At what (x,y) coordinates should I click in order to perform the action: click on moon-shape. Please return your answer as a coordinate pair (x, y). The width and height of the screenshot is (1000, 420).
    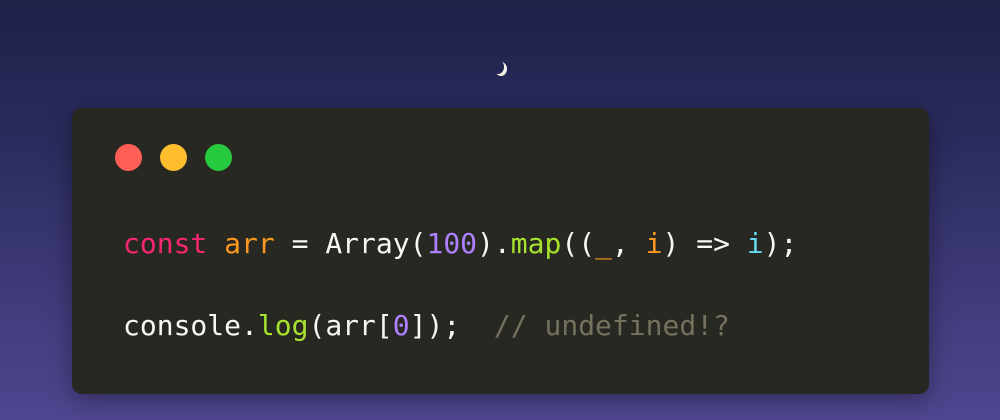
    Looking at the image, I should click on (498, 67).